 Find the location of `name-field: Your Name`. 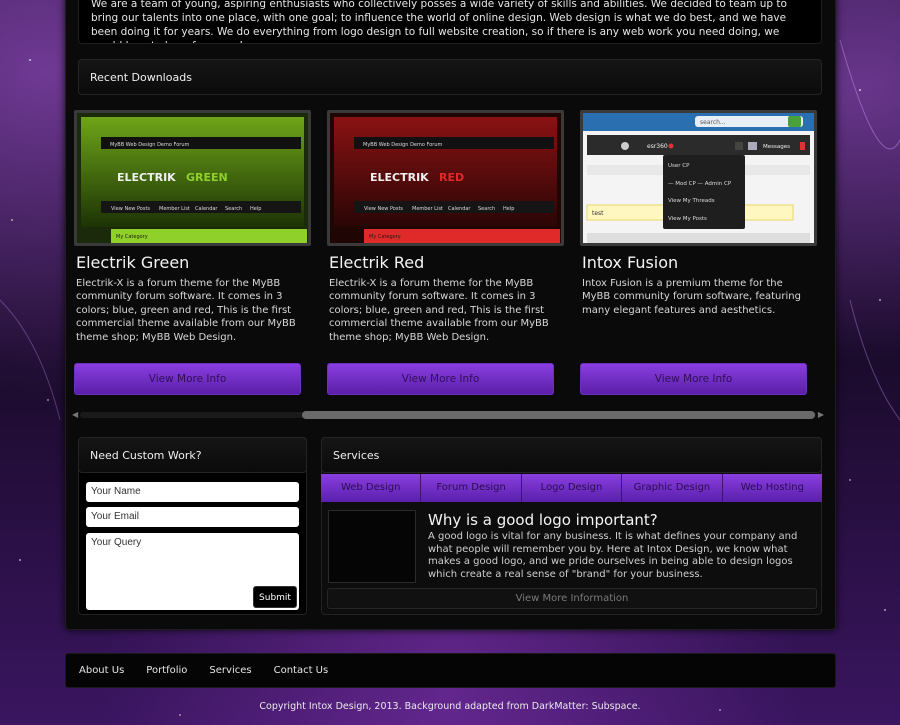

name-field: Your Name is located at coordinates (192, 492).